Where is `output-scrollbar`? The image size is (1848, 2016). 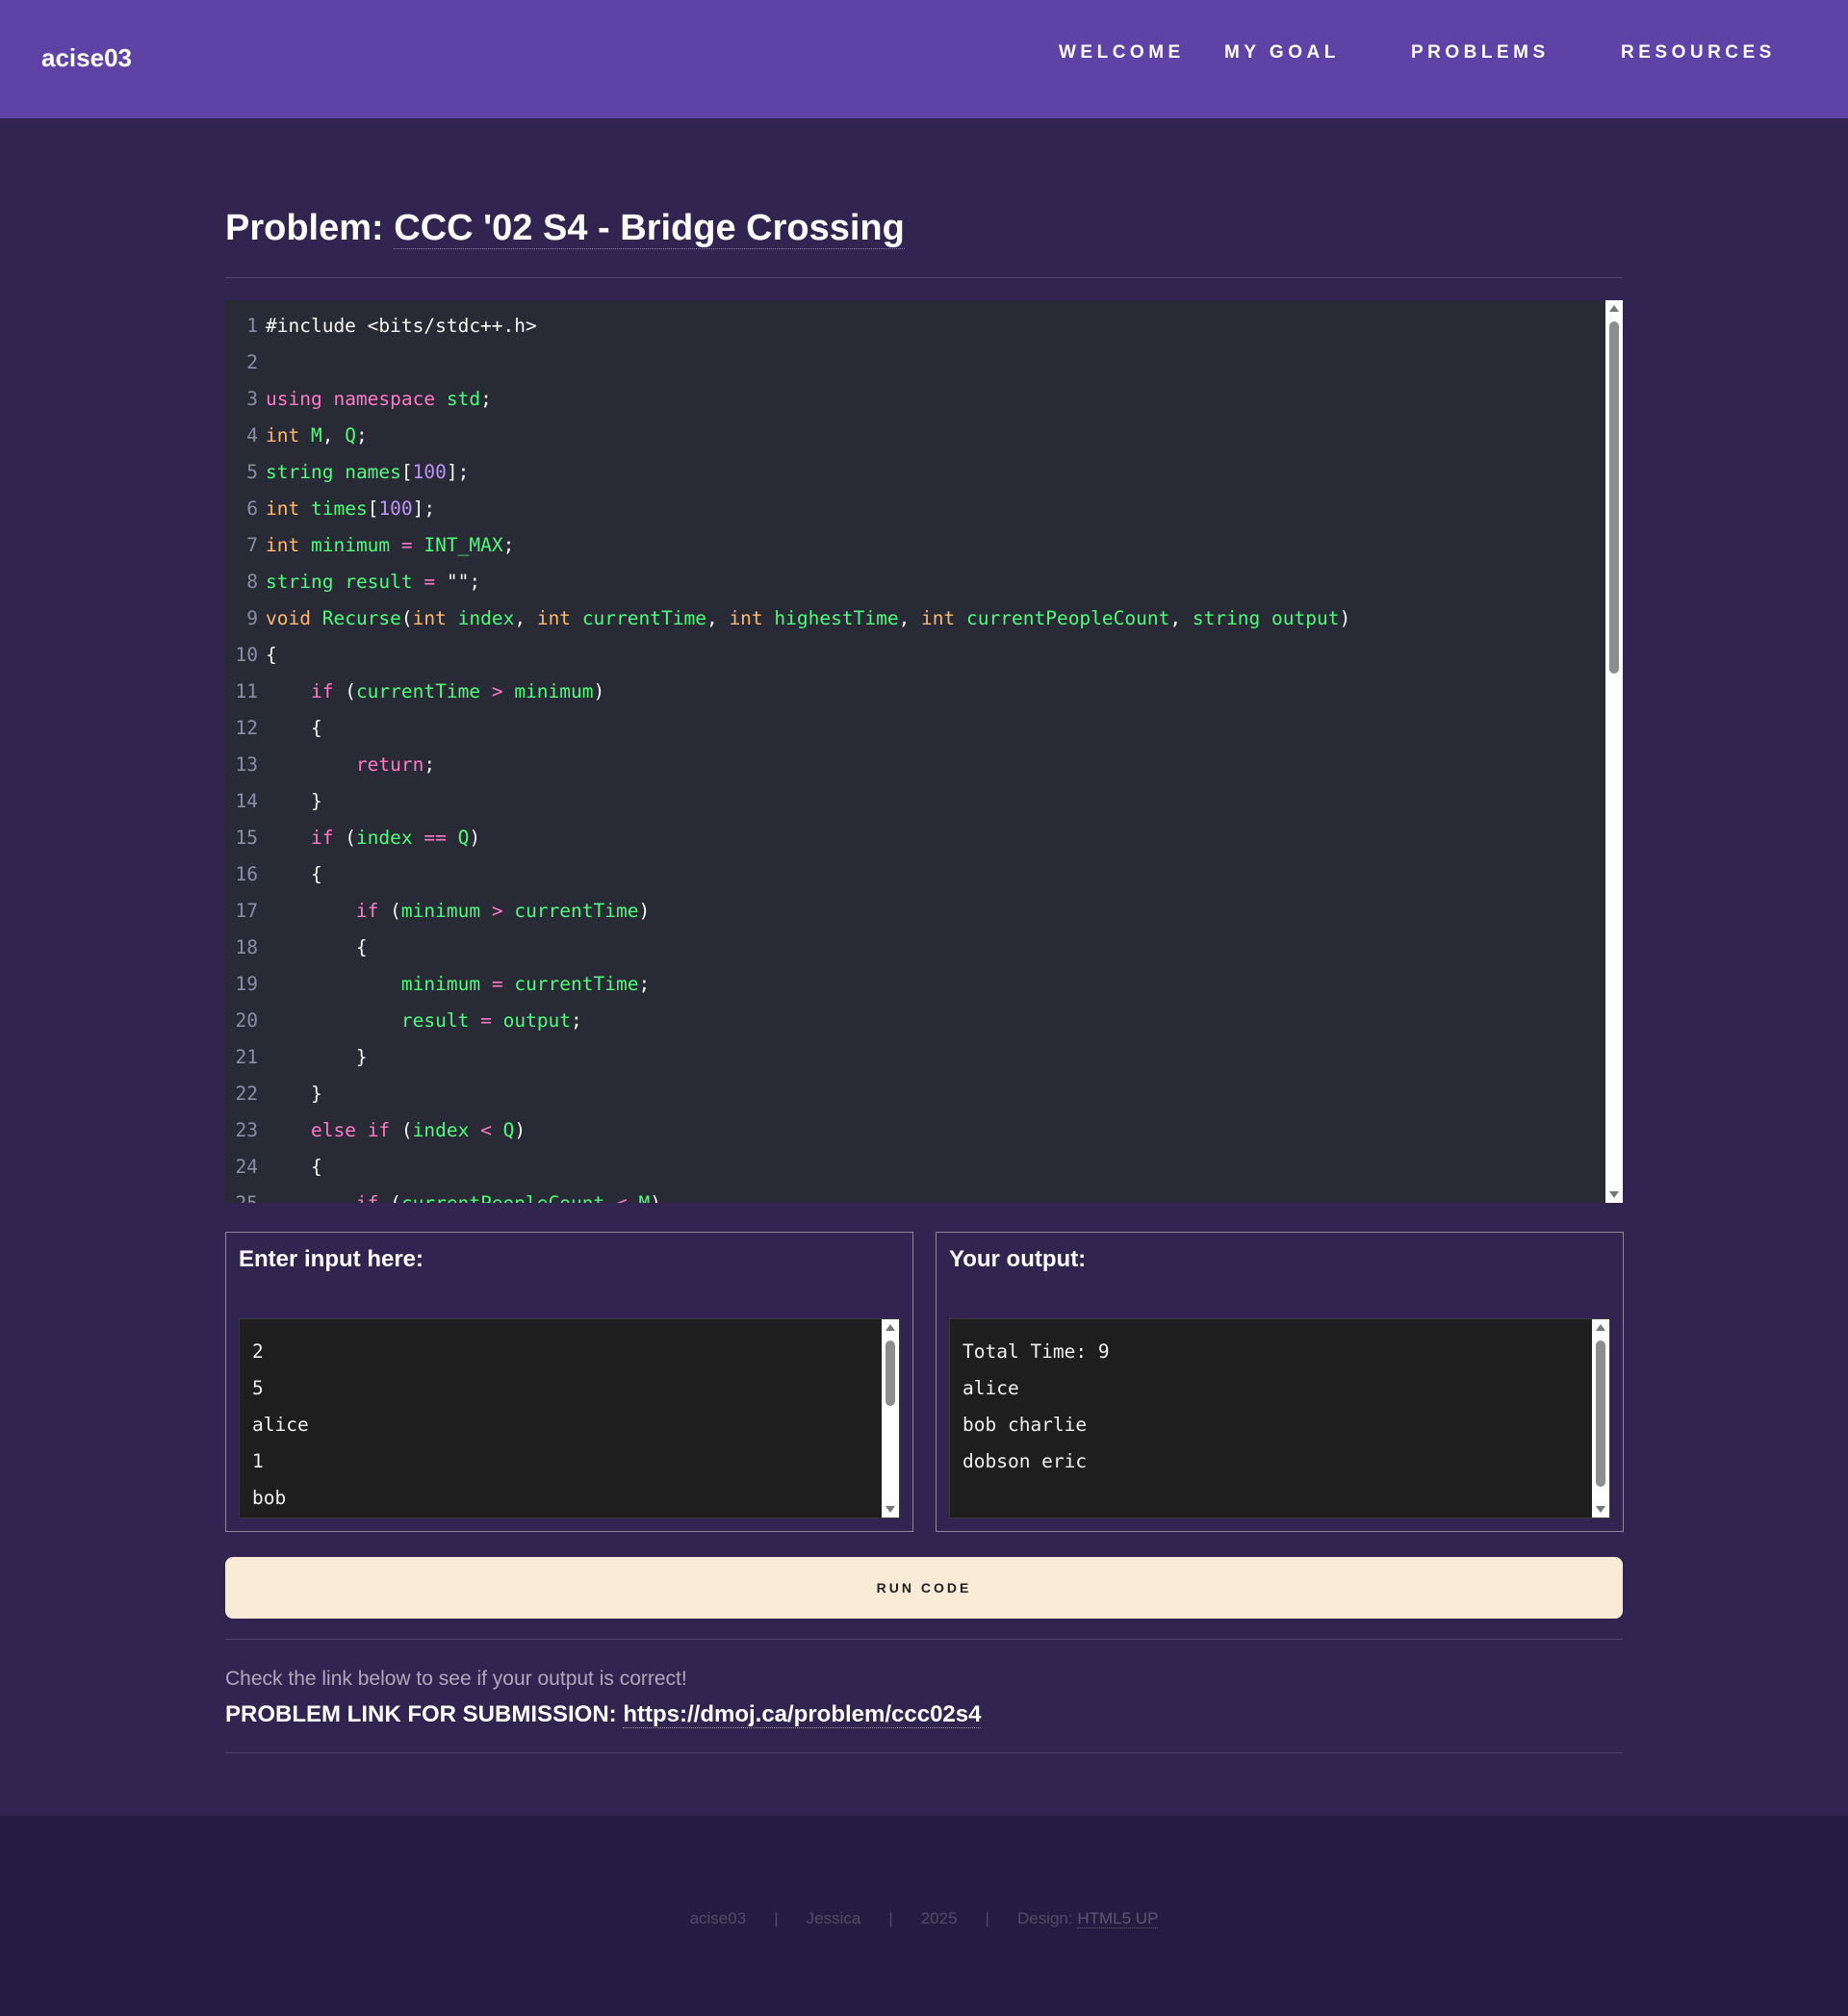 output-scrollbar is located at coordinates (1600, 1418).